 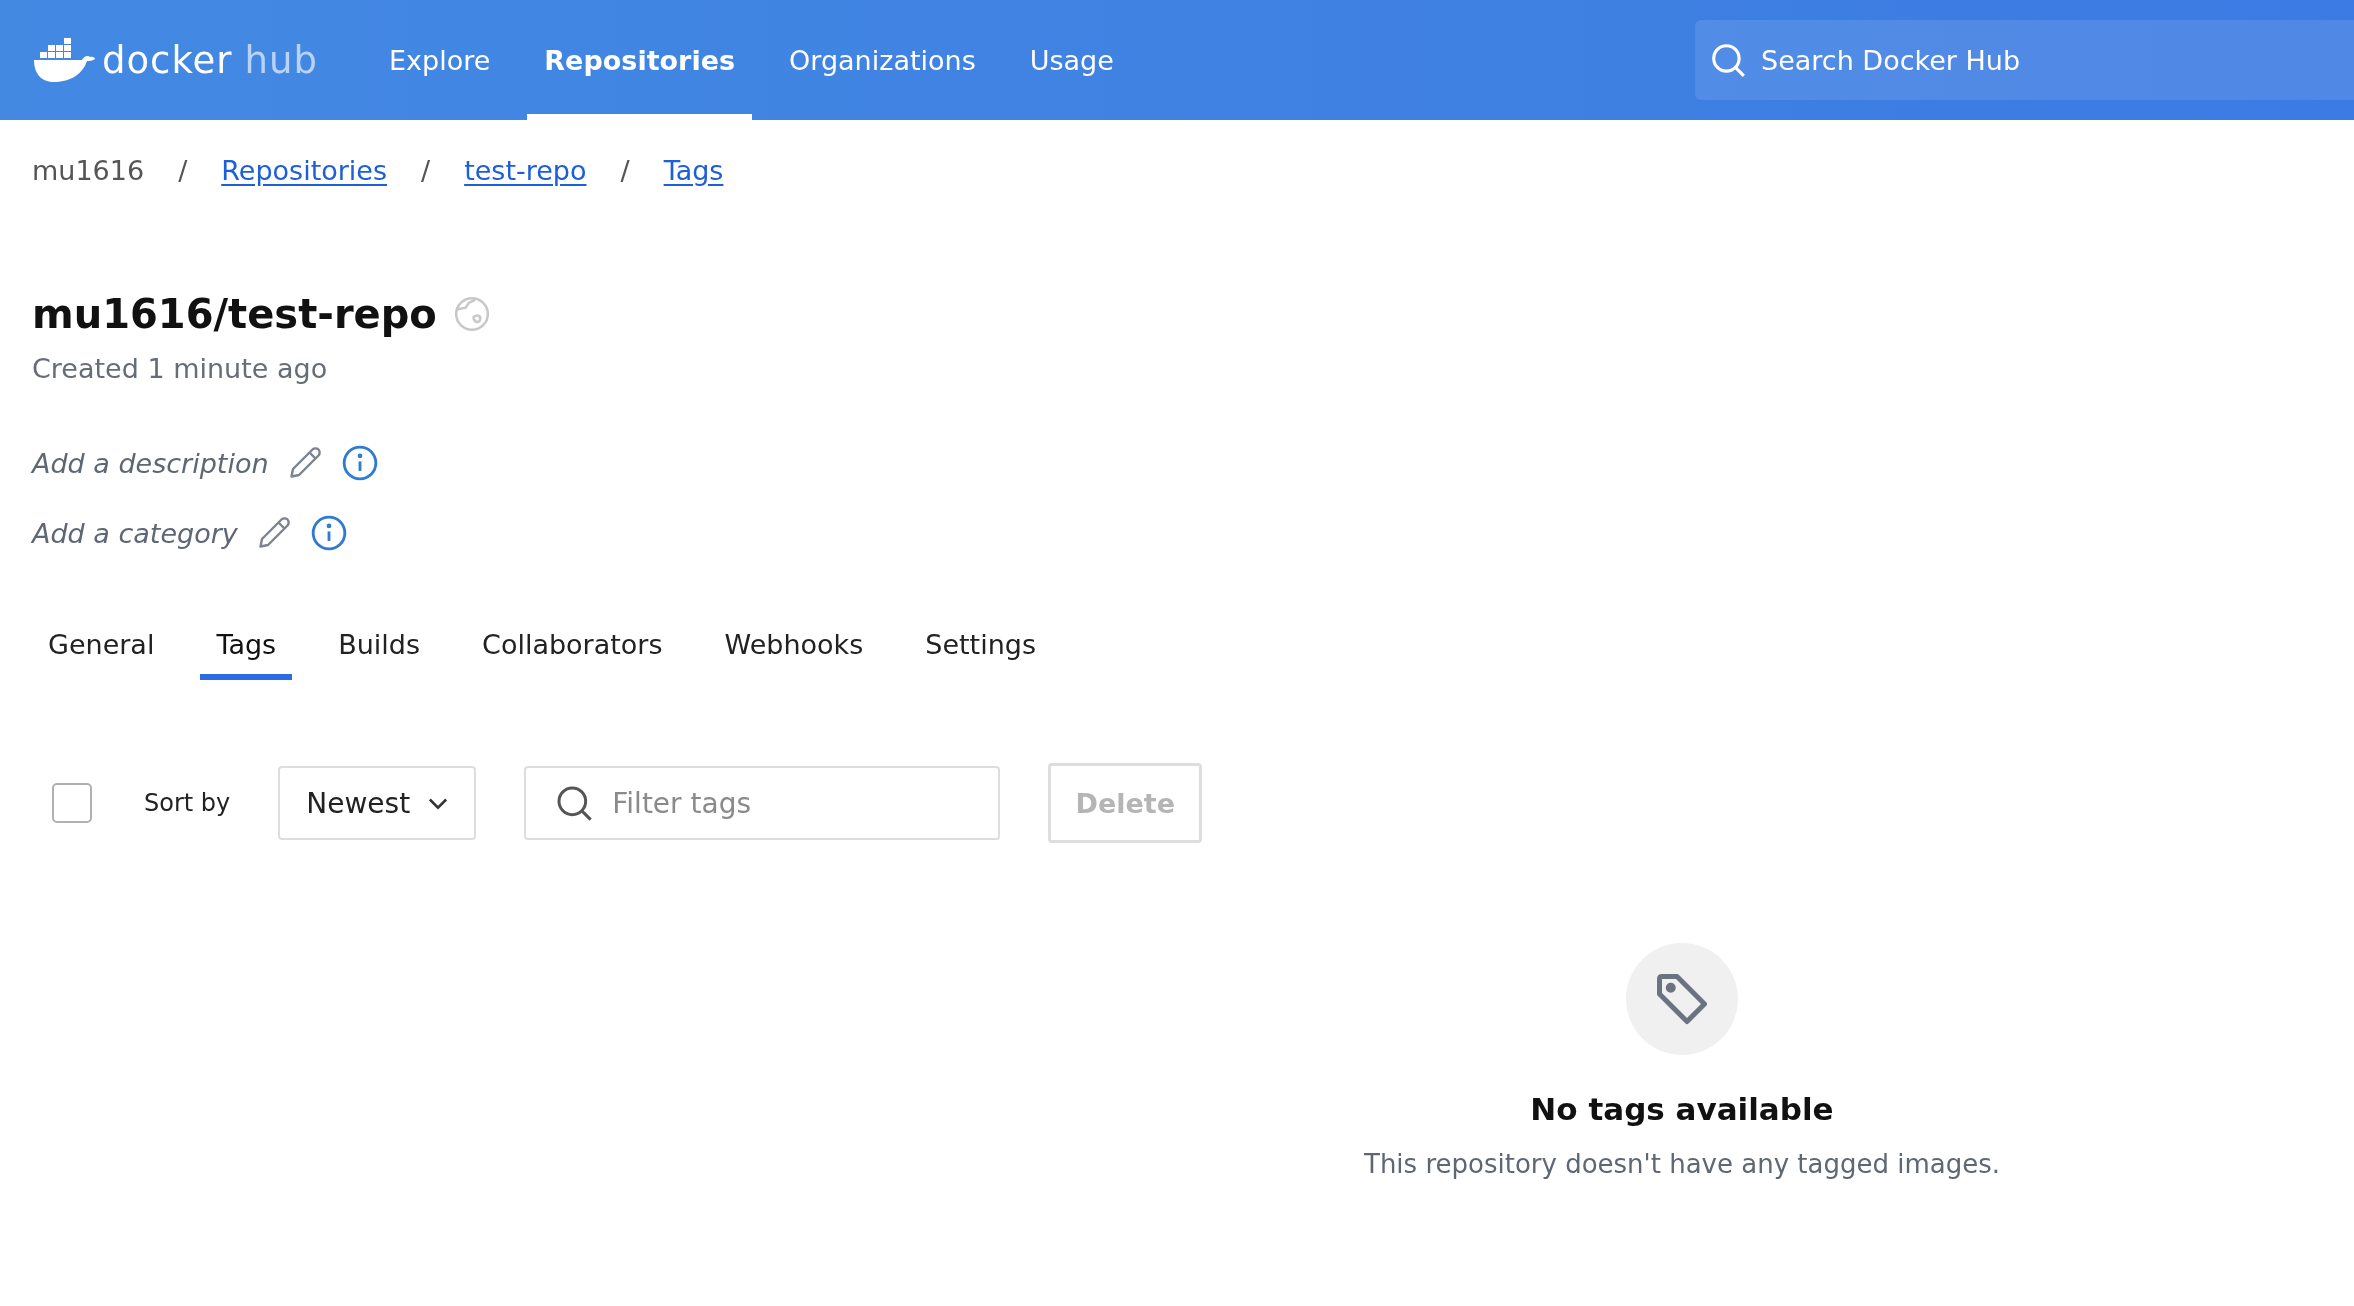 I want to click on breadcrumb-link: test-repo, so click(x=525, y=170).